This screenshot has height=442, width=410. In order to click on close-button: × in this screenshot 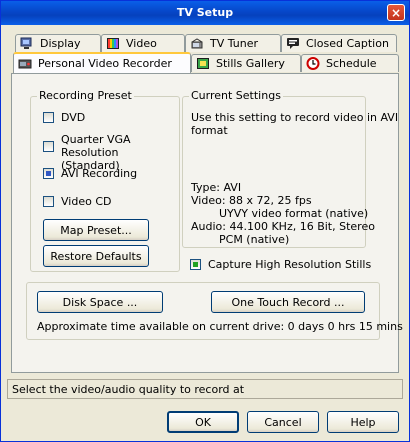, I will do `click(396, 12)`.